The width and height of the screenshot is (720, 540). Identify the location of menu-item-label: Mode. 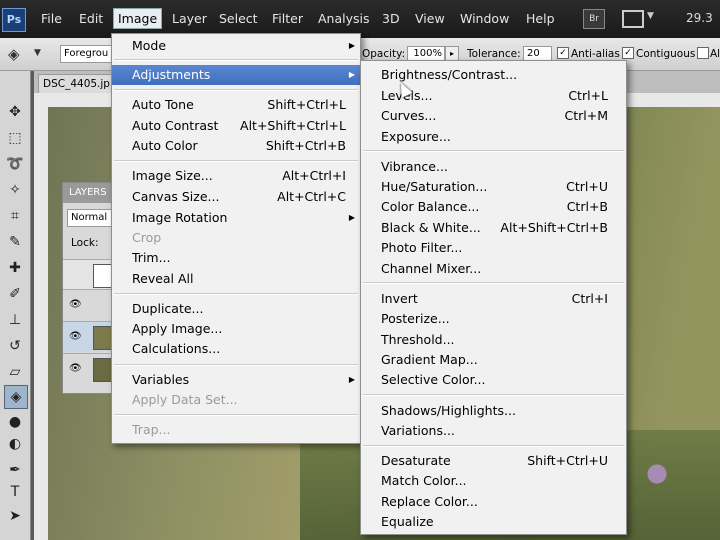
(149, 45).